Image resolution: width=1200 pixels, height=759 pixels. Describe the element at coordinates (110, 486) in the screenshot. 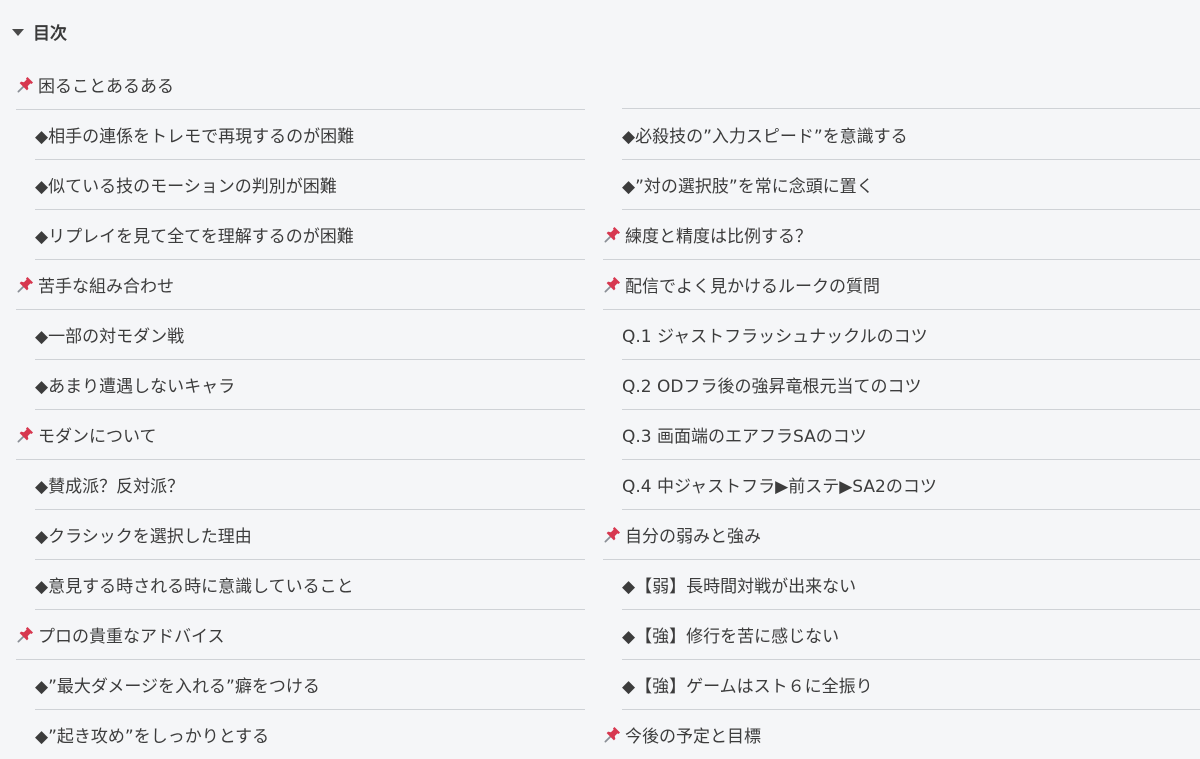

I see `toc-link-text: ◆賛成派？反対派？` at that location.